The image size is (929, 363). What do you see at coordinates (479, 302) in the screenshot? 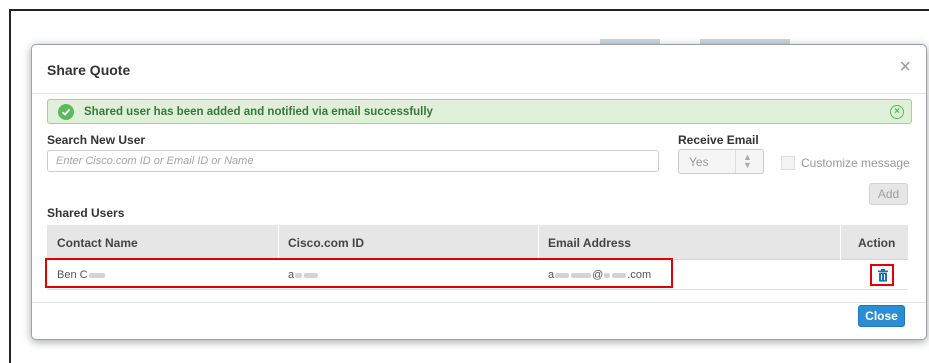
I see `footer-divider` at bounding box center [479, 302].